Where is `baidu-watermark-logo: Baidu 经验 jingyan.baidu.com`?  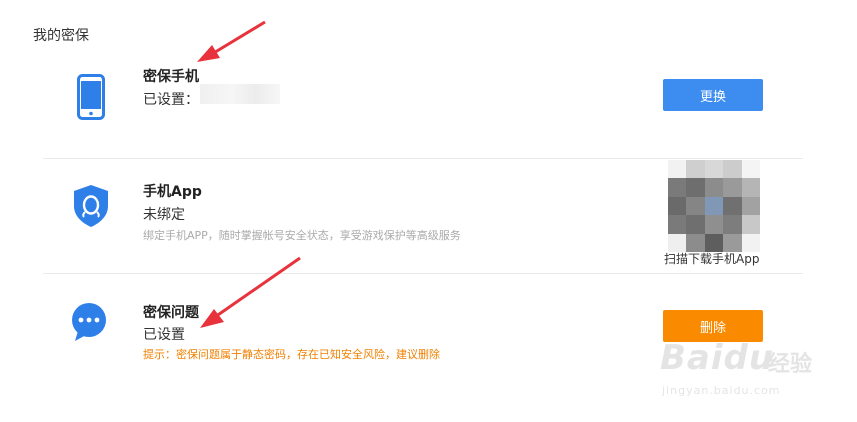 baidu-watermark-logo: Baidu 经验 jingyan.baidu.com is located at coordinates (750, 373).